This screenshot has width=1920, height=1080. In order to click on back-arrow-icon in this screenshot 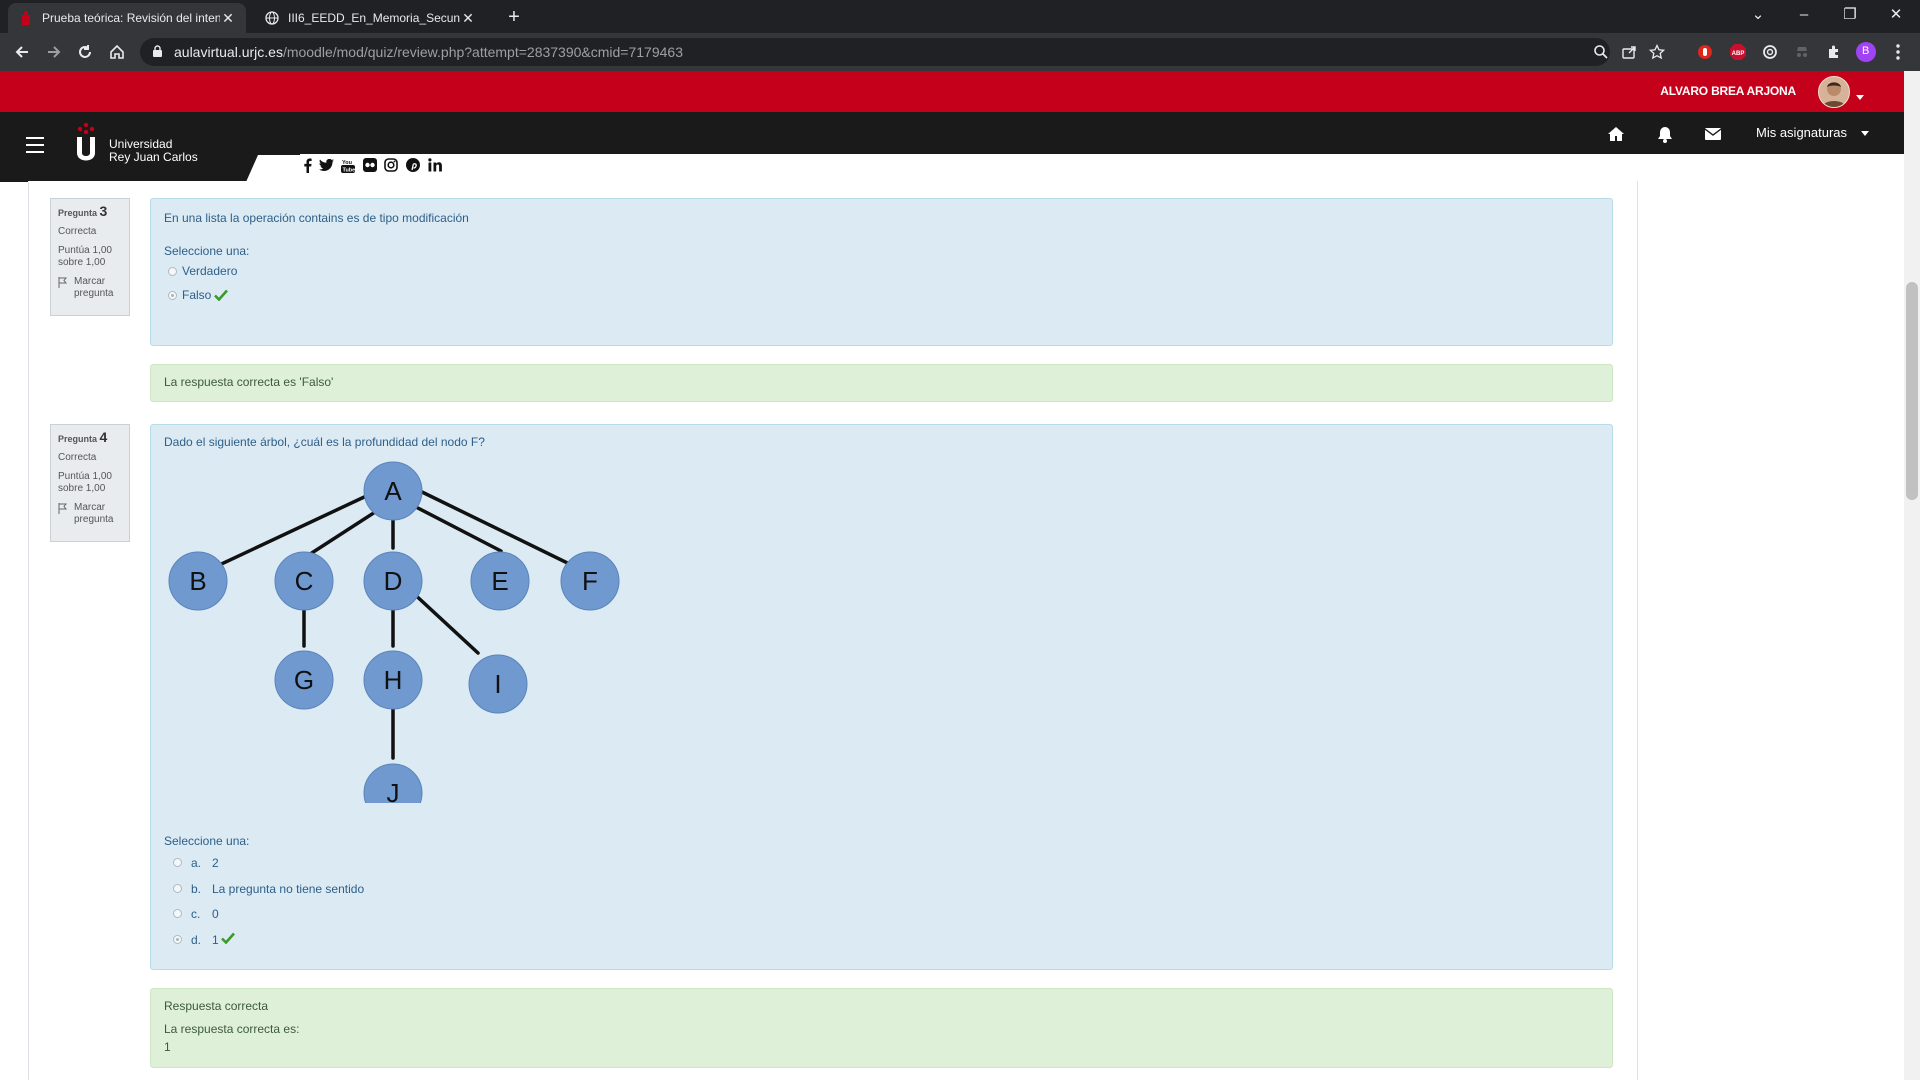, I will do `click(22, 52)`.